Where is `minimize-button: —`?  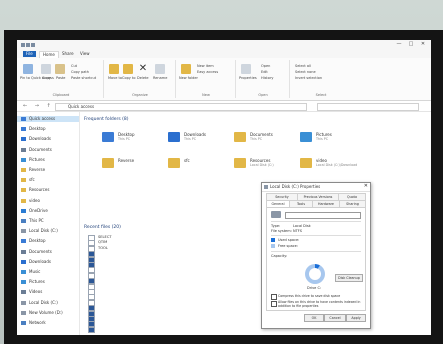
minimize-button: — is located at coordinates (399, 44).